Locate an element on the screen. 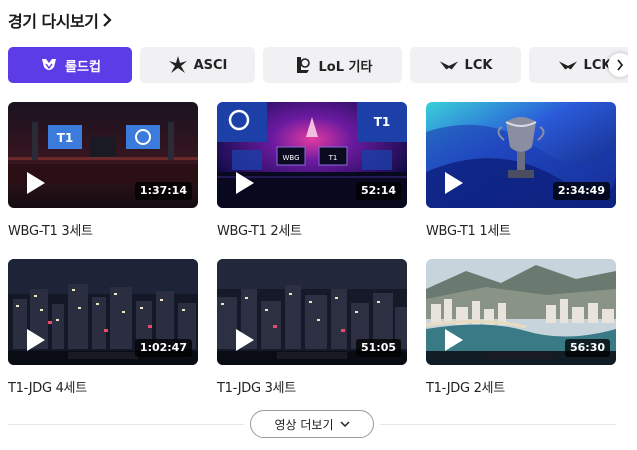 The width and height of the screenshot is (637, 450). asci-logo-icon is located at coordinates (178, 65).